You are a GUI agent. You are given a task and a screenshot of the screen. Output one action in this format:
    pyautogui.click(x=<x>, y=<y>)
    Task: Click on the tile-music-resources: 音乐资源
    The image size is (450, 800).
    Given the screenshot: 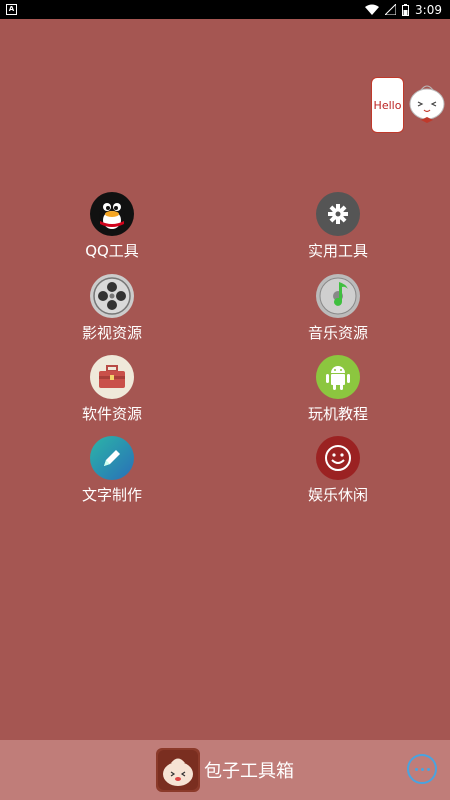 What is the action you would take?
    pyautogui.click(x=338, y=308)
    